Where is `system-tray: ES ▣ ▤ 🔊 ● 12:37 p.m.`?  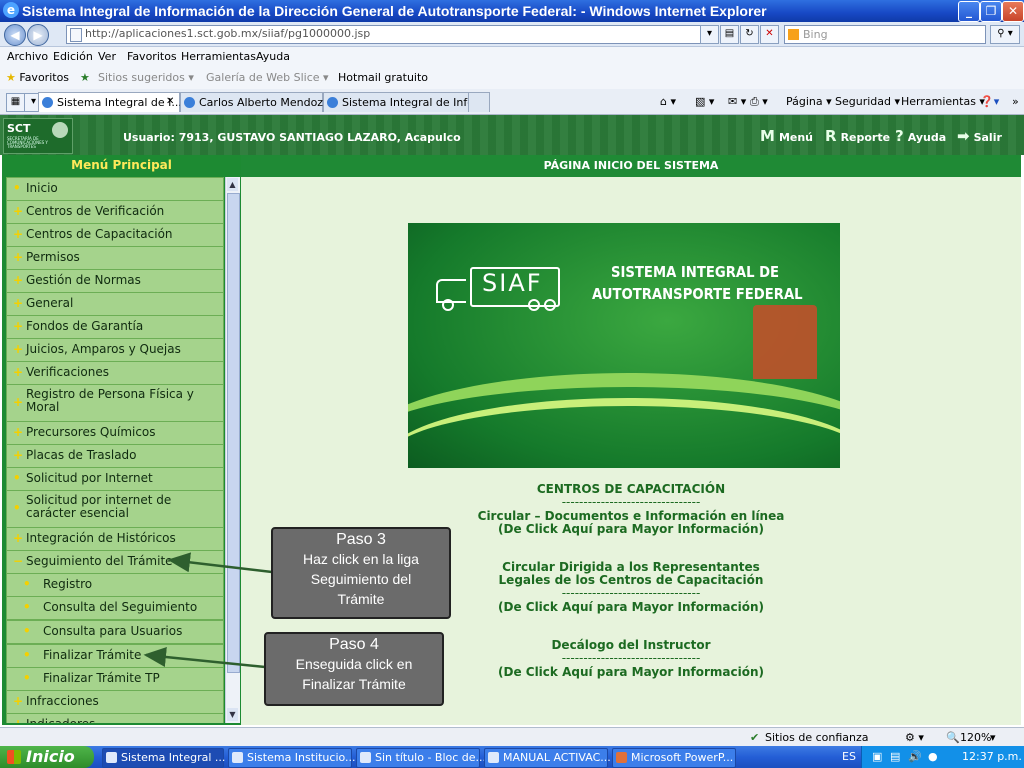
system-tray: ES ▣ ▤ 🔊 ● 12:37 p.m. is located at coordinates (933, 757).